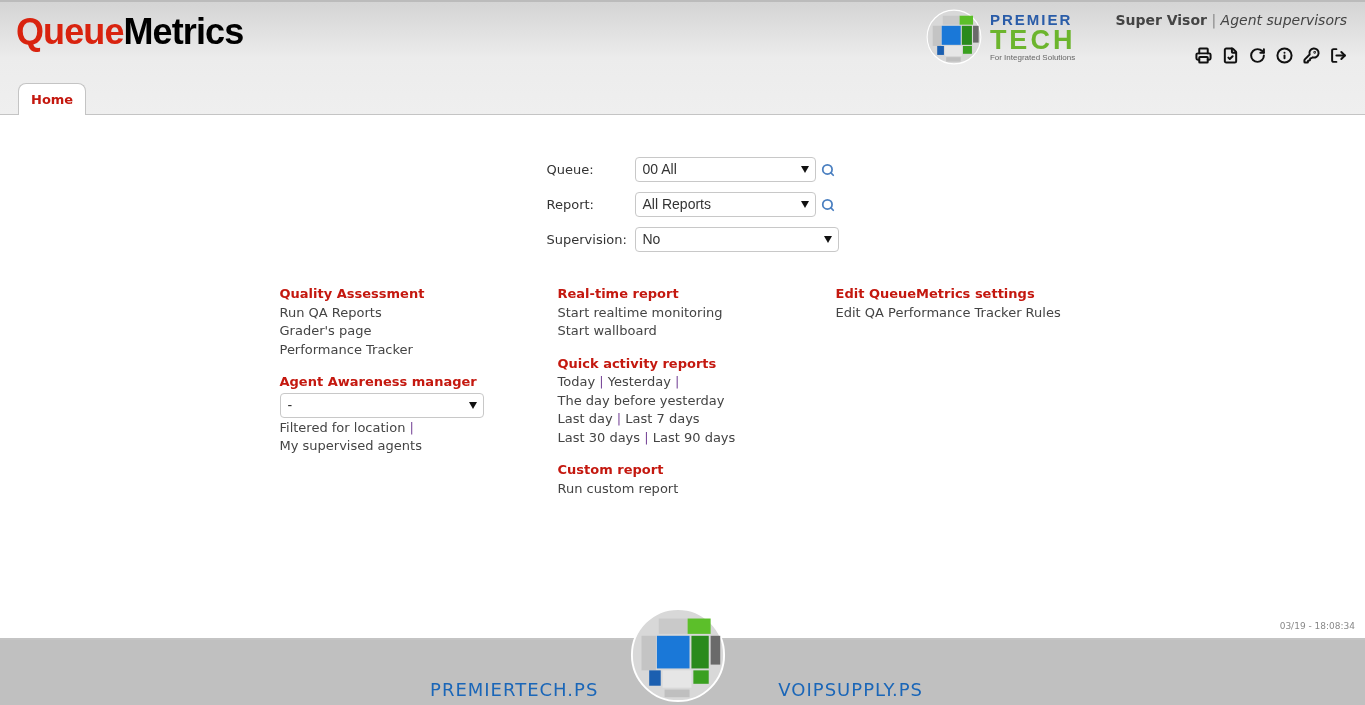 The height and width of the screenshot is (705, 1365). What do you see at coordinates (378, 382) in the screenshot?
I see `section-title: Agent Awareness manager` at bounding box center [378, 382].